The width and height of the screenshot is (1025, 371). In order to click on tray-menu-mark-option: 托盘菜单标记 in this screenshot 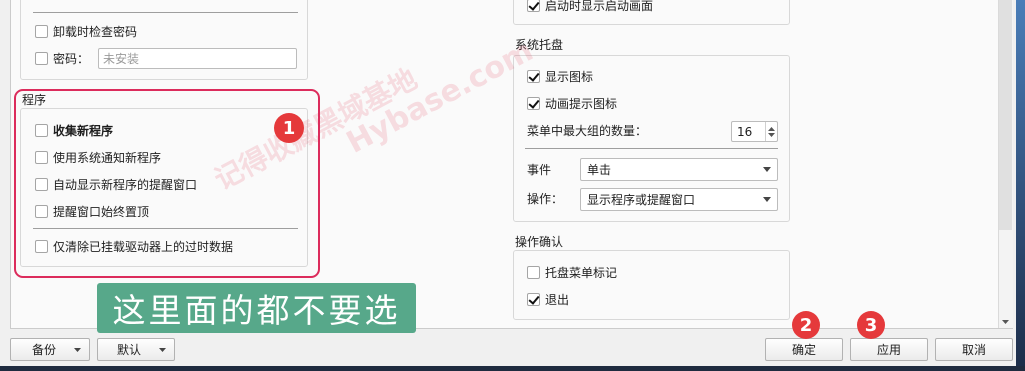, I will do `click(572, 272)`.